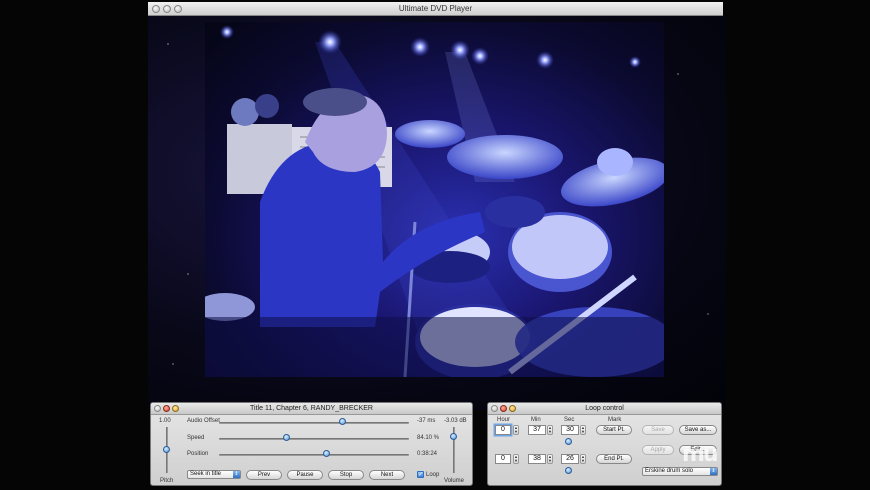  Describe the element at coordinates (426, 421) in the screenshot. I see `audio-offset-value: -37 ms` at that location.